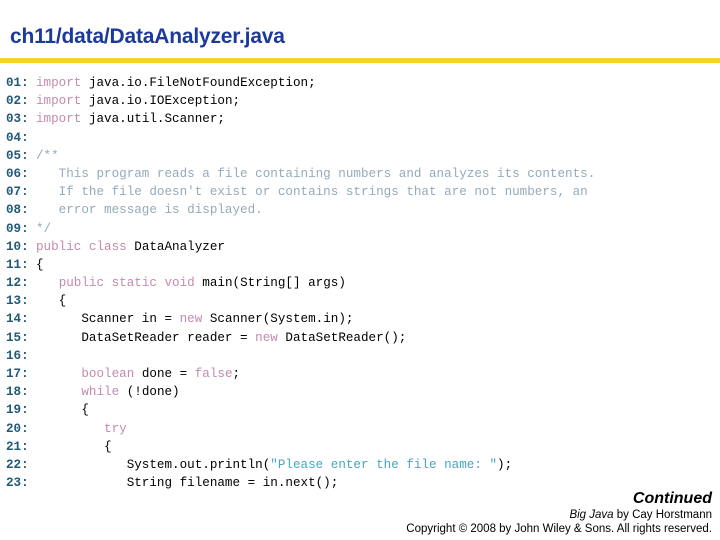 The height and width of the screenshot is (540, 720). I want to click on line-number: 09:, so click(17, 228).